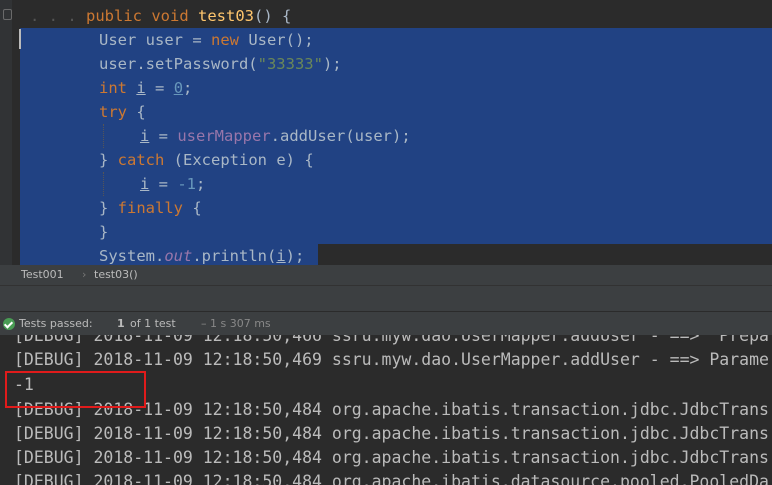  Describe the element at coordinates (9, 324) in the screenshot. I see `check-icon` at that location.